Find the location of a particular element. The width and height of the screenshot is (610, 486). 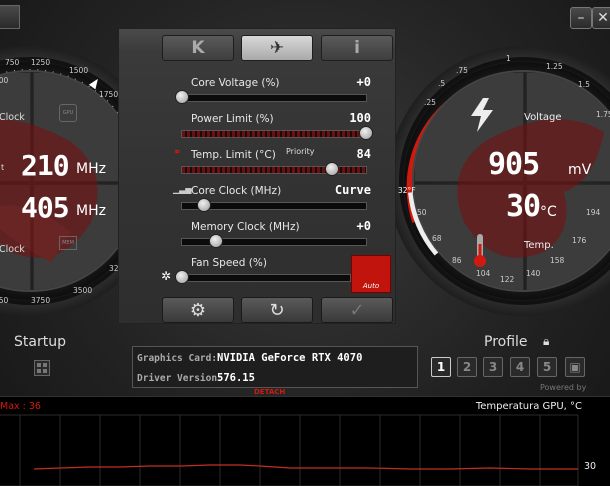

temp-tick-68: 68 is located at coordinates (437, 238).